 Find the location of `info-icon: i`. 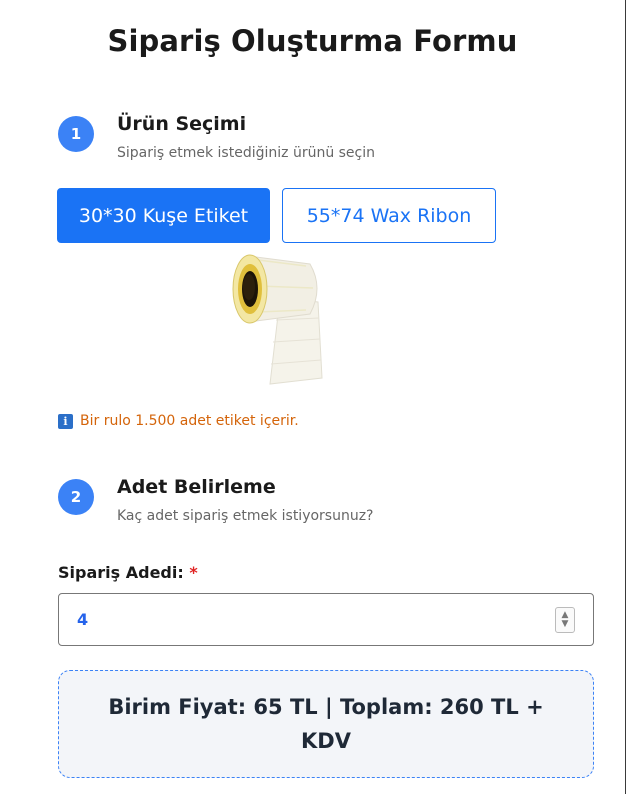

info-icon: i is located at coordinates (65, 421).